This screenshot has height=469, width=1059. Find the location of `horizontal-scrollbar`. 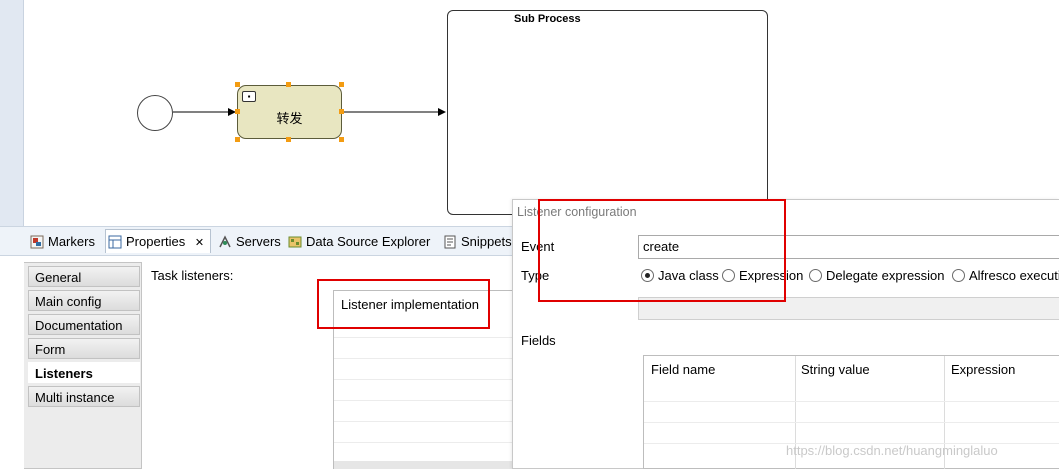

horizontal-scrollbar is located at coordinates (427, 465).